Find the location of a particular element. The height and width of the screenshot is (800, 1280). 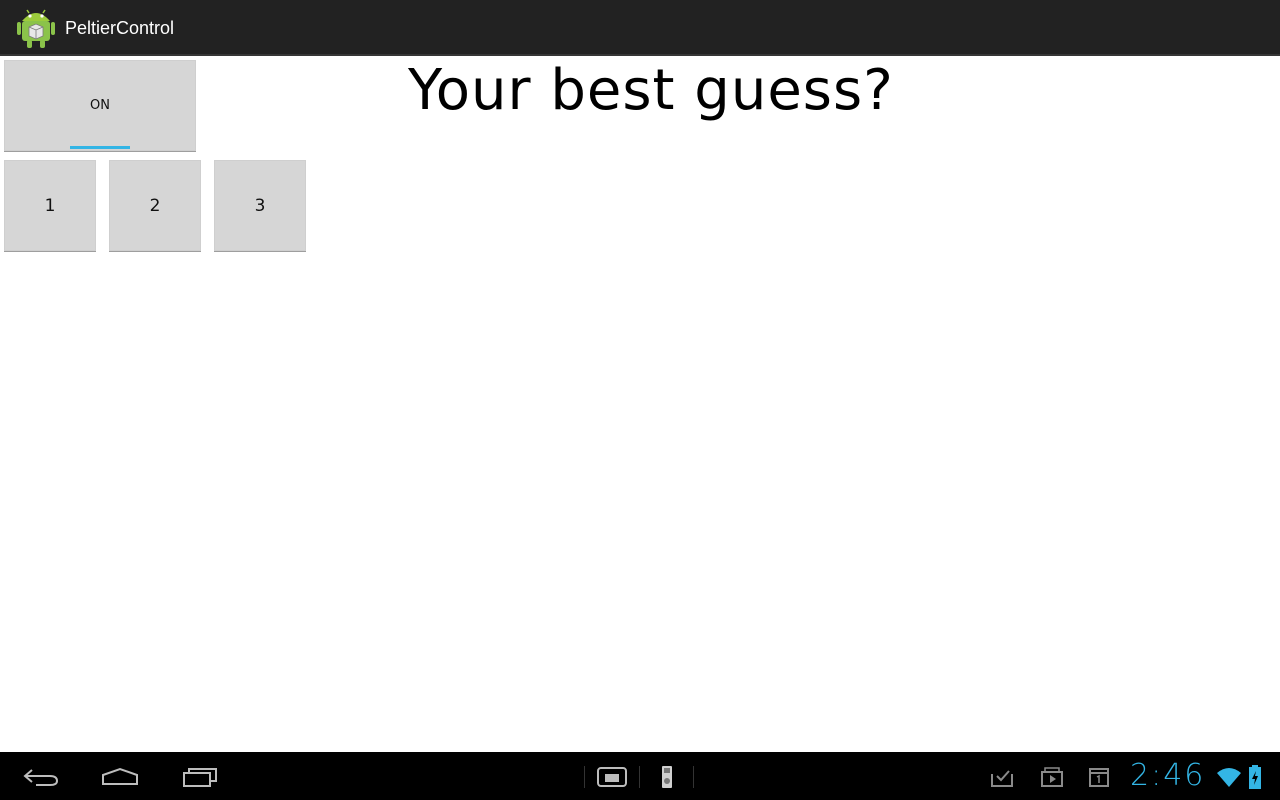

number-button-label: 3 is located at coordinates (260, 205).